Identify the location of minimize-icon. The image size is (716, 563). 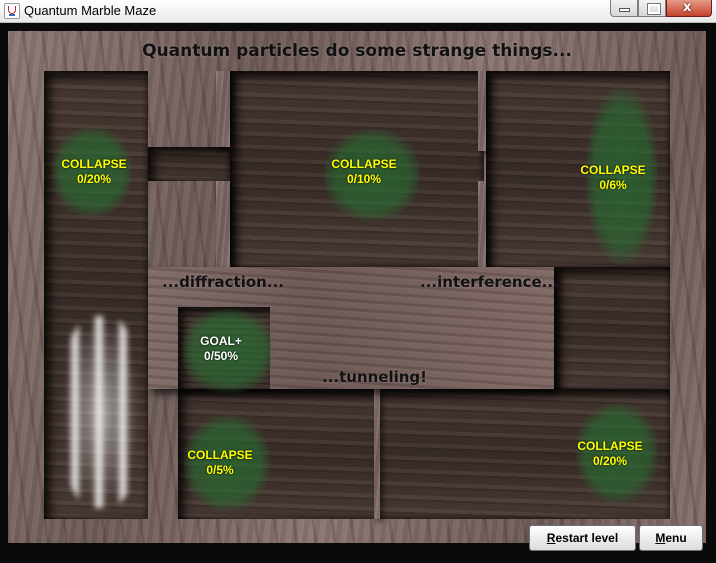
(624, 10).